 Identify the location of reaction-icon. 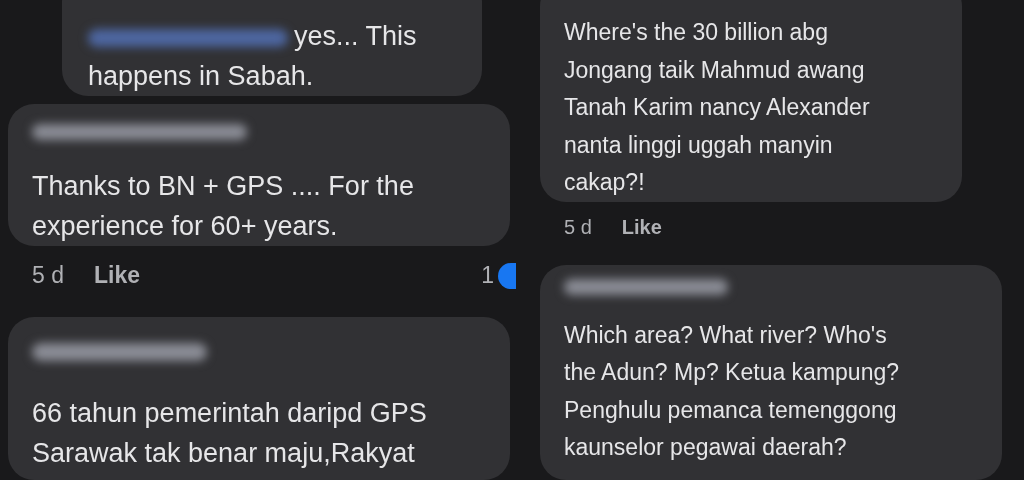
(507, 275).